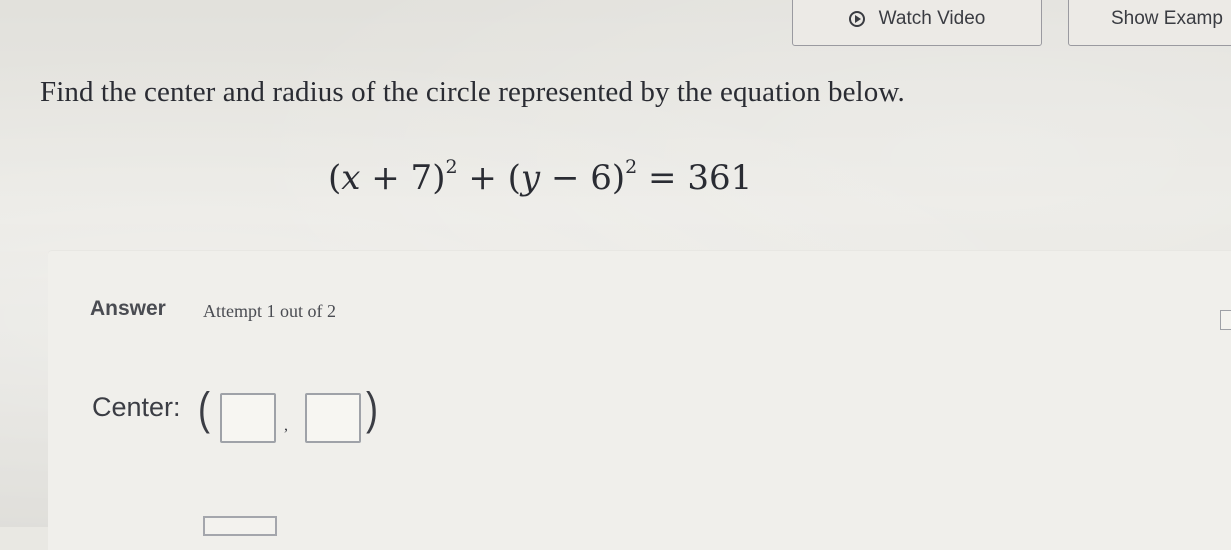  I want to click on center-comma: ,, so click(286, 425).